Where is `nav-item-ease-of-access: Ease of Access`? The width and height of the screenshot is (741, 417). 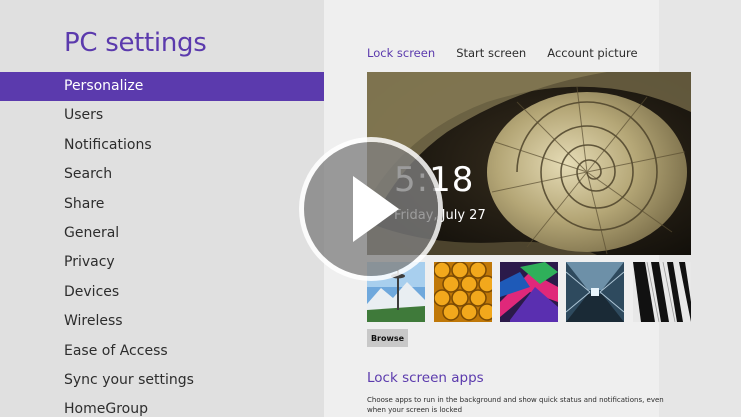
nav-item-ease-of-access: Ease of Access is located at coordinates (162, 351).